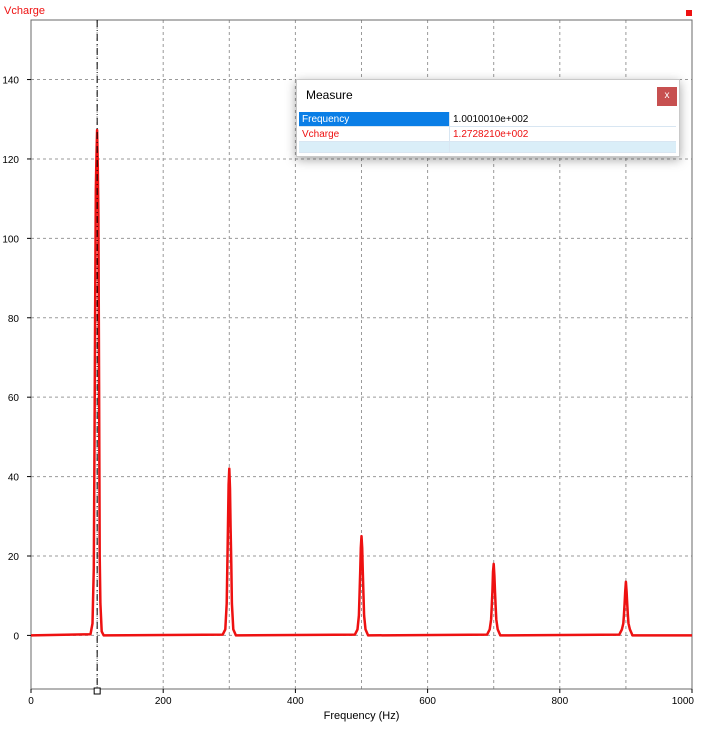 This screenshot has width=706, height=729. I want to click on close-button: x, so click(667, 96).